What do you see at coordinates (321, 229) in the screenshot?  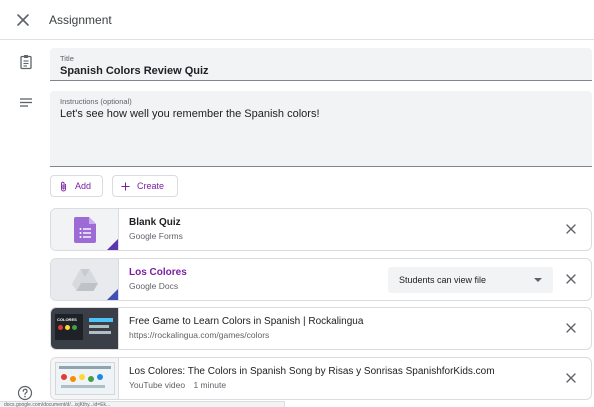 I see `attachment-card: Blank Quiz Google Forms` at bounding box center [321, 229].